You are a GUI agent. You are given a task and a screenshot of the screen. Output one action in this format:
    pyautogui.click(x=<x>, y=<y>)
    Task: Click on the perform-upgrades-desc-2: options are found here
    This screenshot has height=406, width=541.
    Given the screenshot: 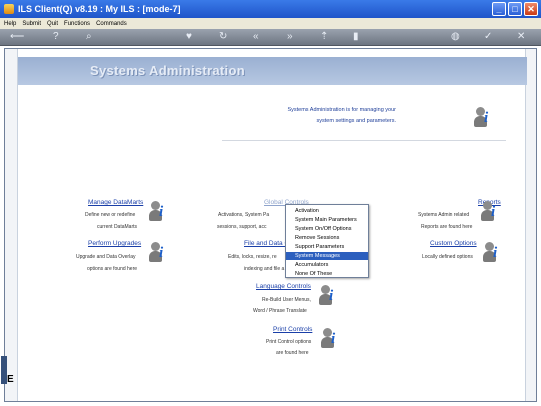 What is the action you would take?
    pyautogui.click(x=112, y=269)
    